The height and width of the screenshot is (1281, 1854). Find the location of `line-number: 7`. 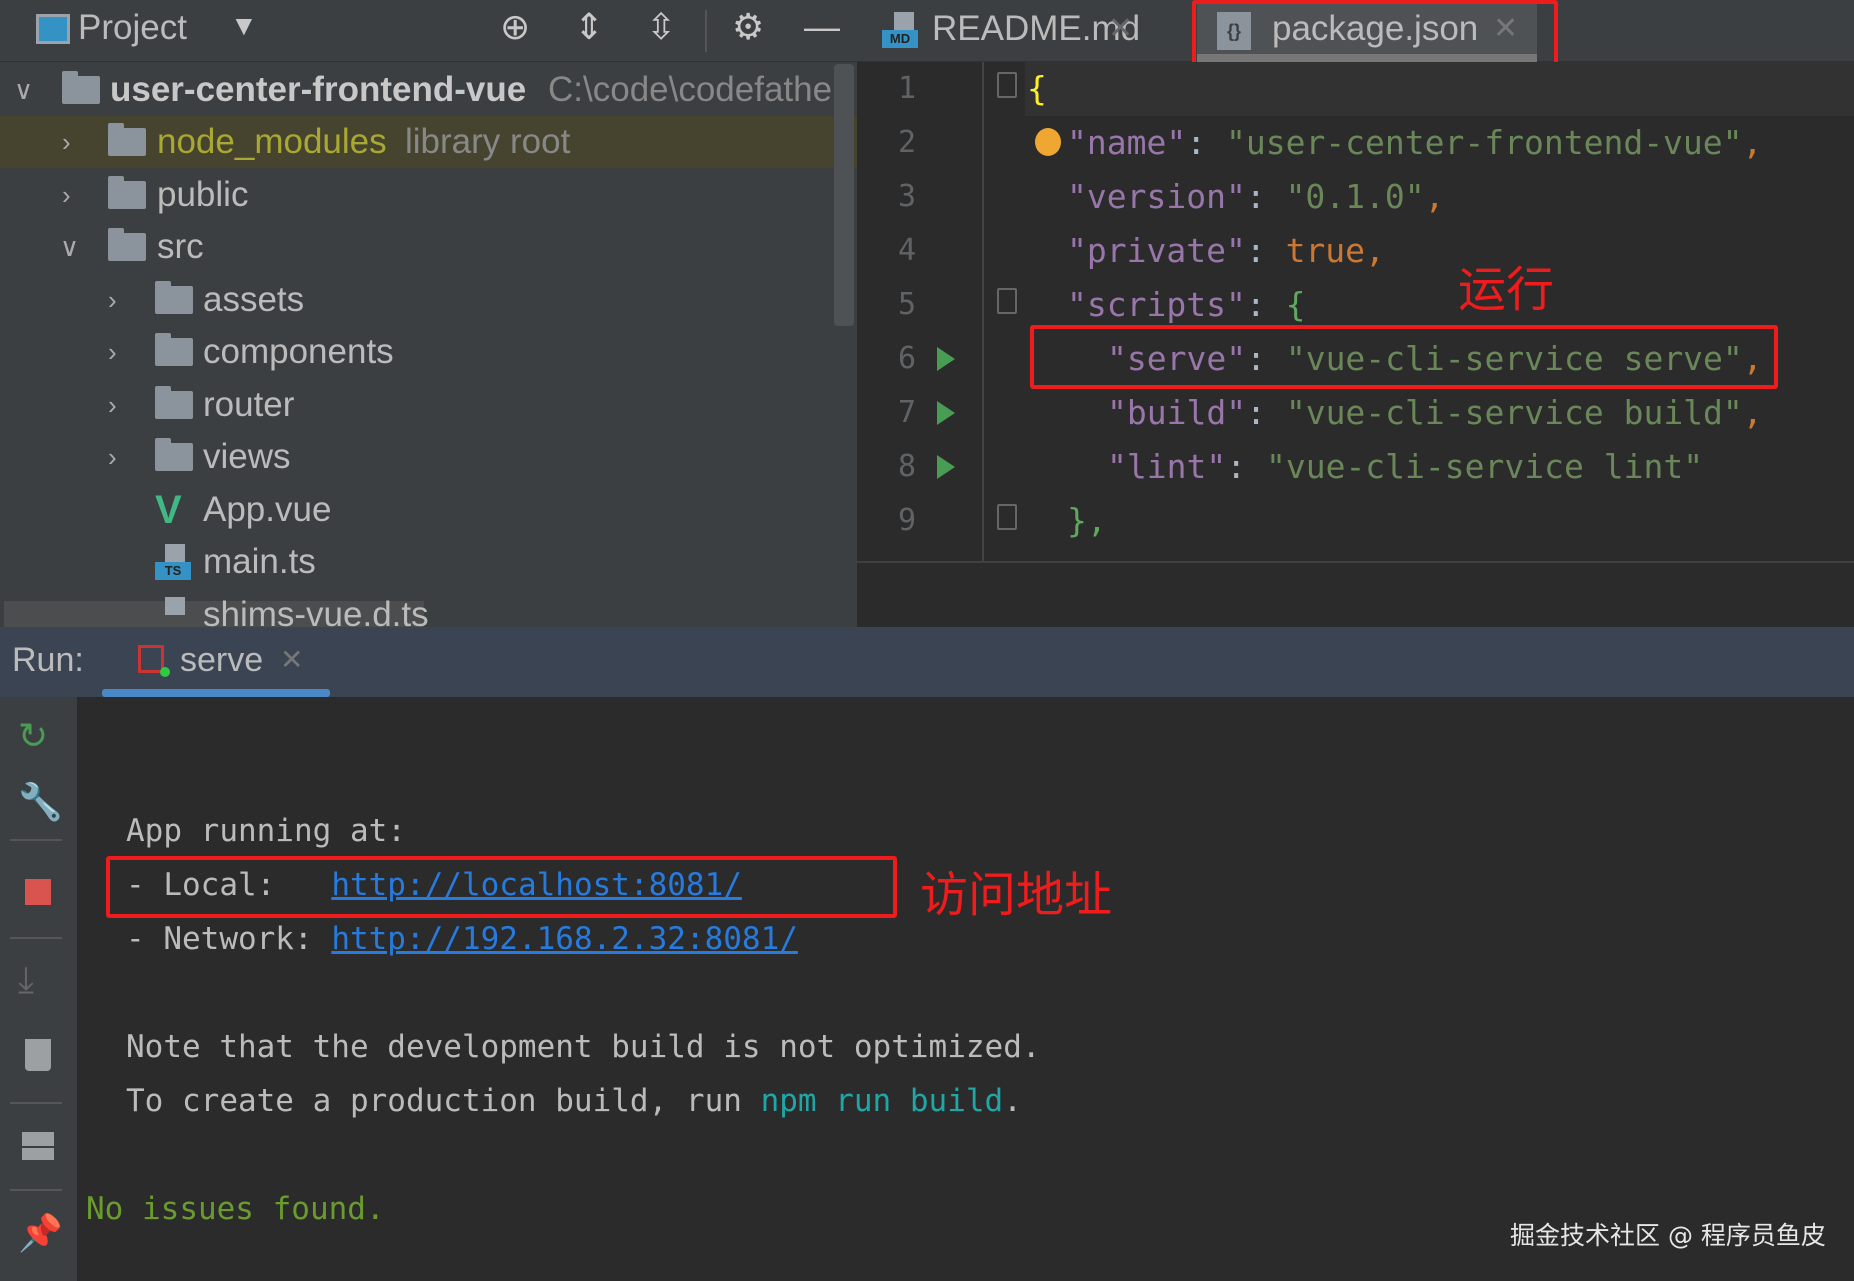

line-number: 7 is located at coordinates (907, 412).